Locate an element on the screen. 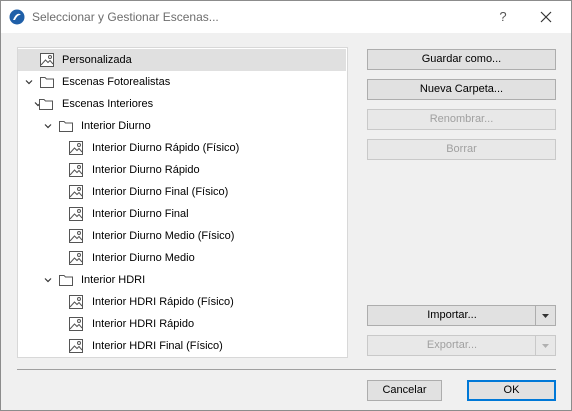 Image resolution: width=572 pixels, height=411 pixels. tree-scene-item: Interior HDRI Final (Físico) is located at coordinates (182, 346).